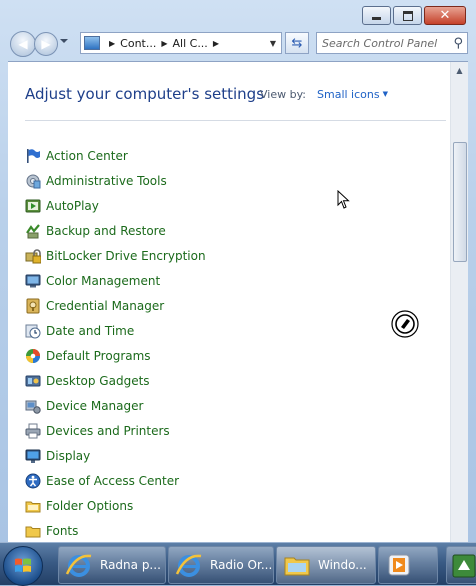  What do you see at coordinates (145, 94) in the screenshot?
I see `page-title: Adjust your computer's settings` at bounding box center [145, 94].